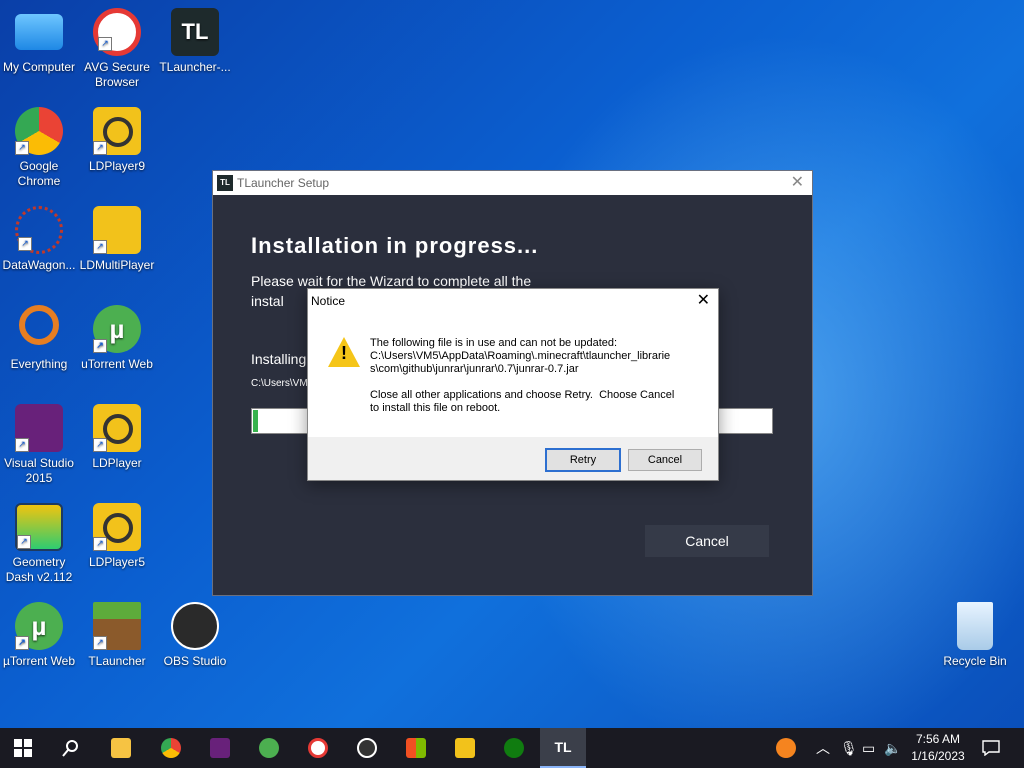 Image resolution: width=1024 pixels, height=768 pixels. What do you see at coordinates (938, 748) in the screenshot?
I see `taskbar-clock: 7:56 AM 1/16/2023` at bounding box center [938, 748].